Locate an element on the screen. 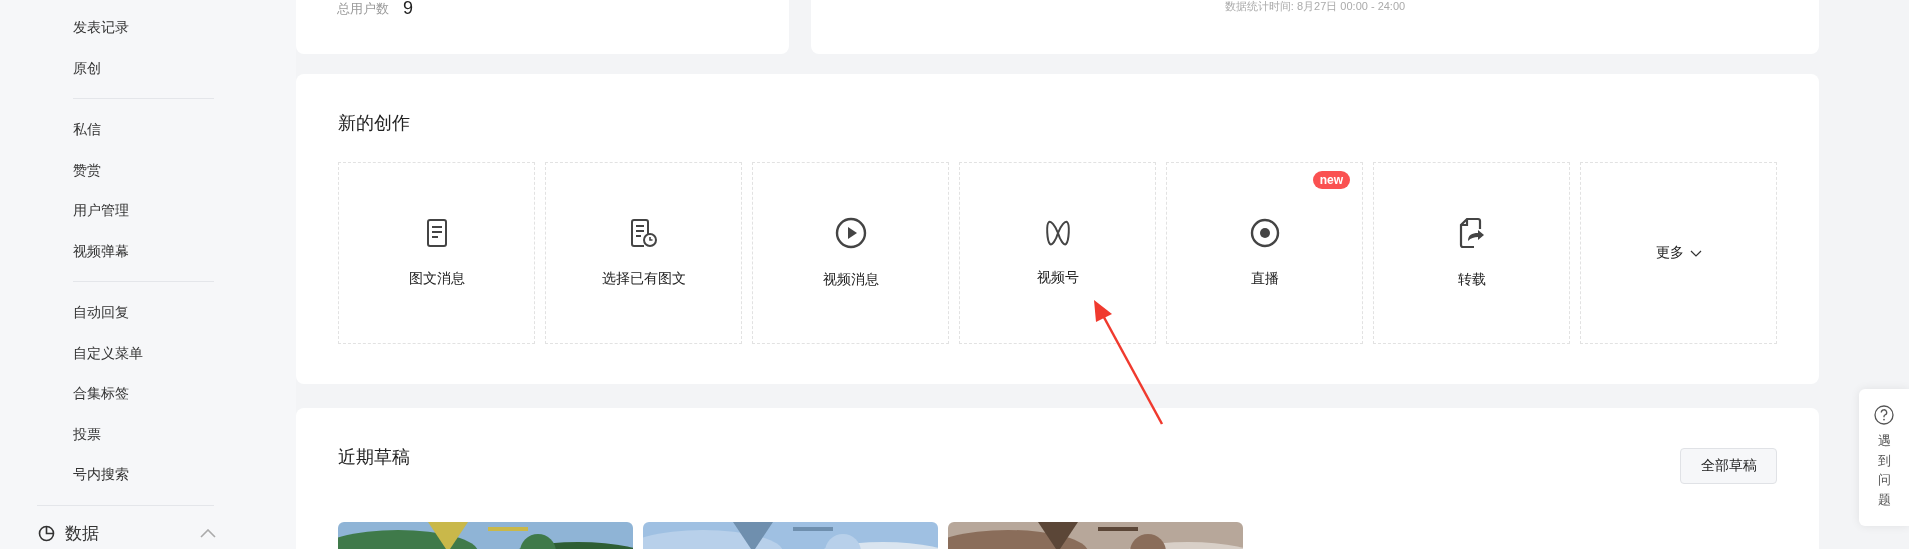 This screenshot has height=549, width=1909. create-tile: 直播 new is located at coordinates (1264, 253).